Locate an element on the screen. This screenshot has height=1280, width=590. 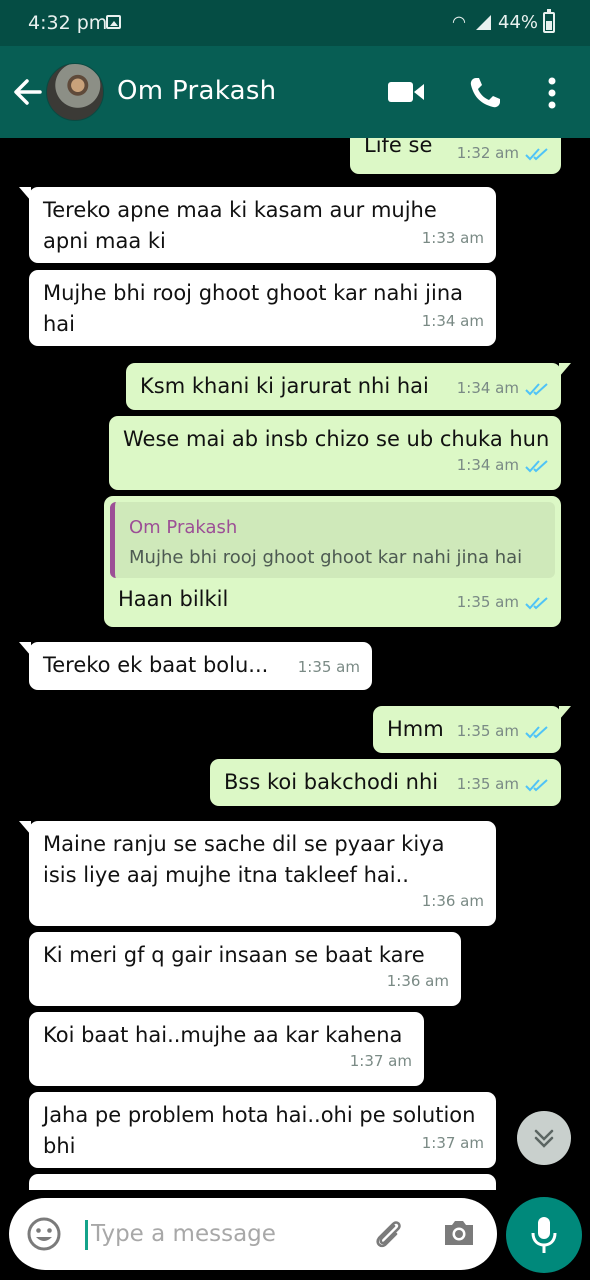
contact-name: Om Prakash is located at coordinates (196, 91).